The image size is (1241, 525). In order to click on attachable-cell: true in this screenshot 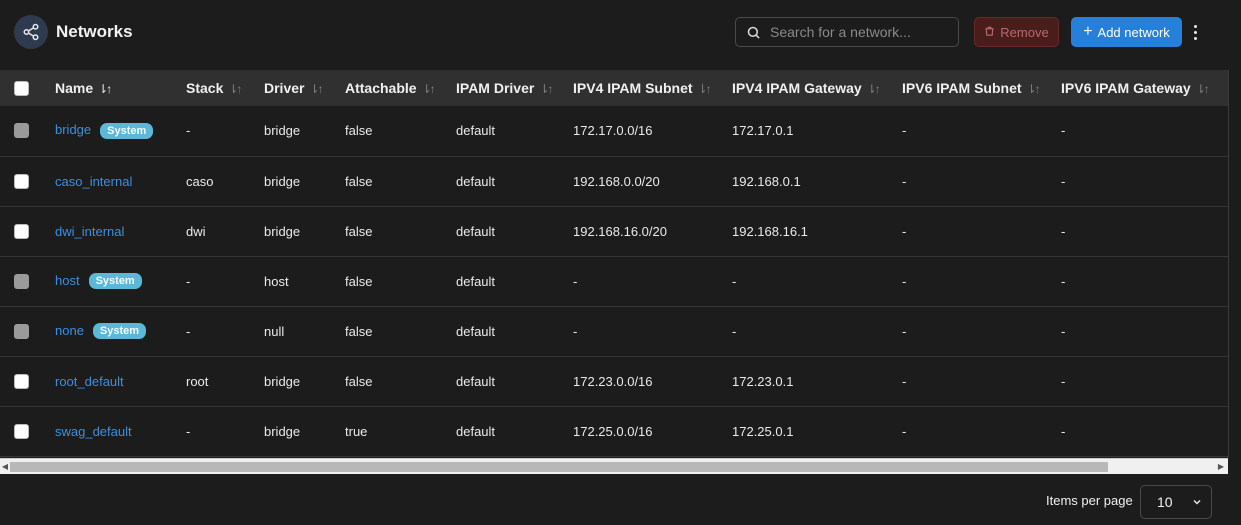, I will do `click(388, 431)`.